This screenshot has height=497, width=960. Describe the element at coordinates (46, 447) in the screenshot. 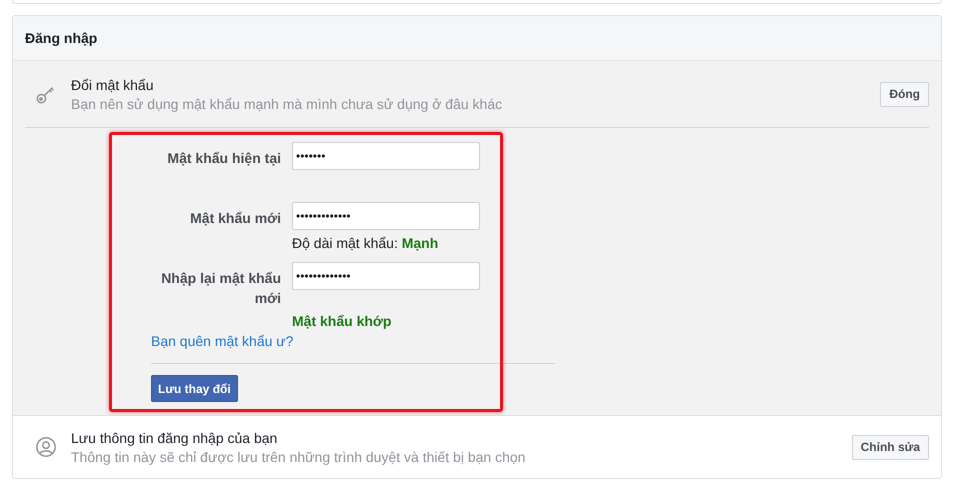

I see `user-circle-icon` at that location.